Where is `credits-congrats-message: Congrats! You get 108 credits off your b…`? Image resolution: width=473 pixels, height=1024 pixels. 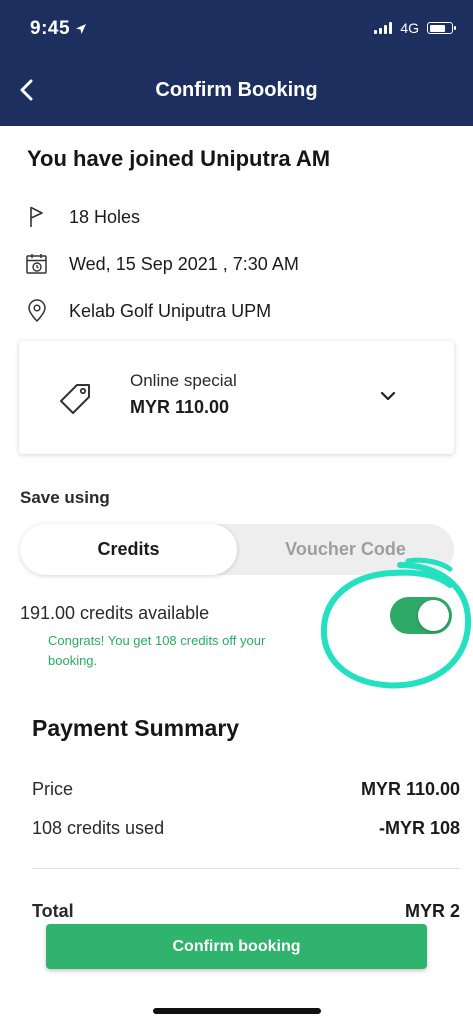
credits-congrats-message: Congrats! You get 108 credits off your b… is located at coordinates (157, 650).